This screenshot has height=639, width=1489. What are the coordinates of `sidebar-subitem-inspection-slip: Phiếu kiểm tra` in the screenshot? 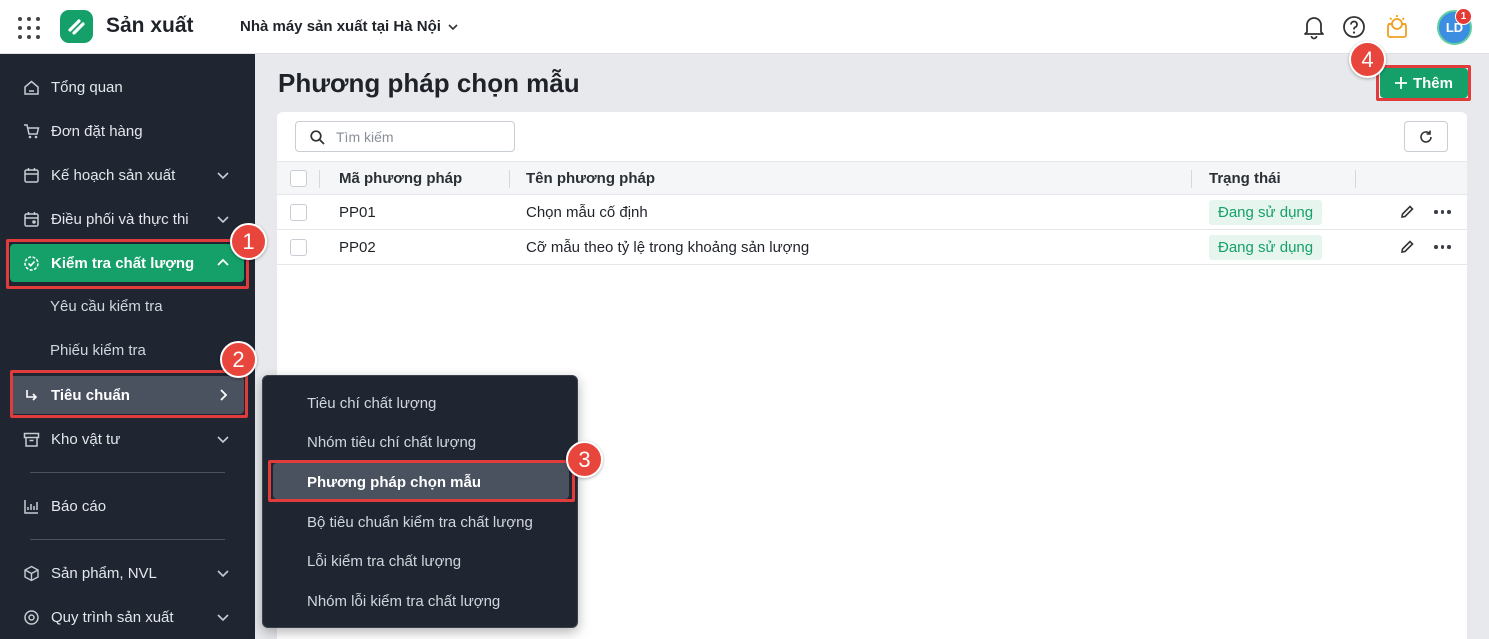 It's located at (98, 350).